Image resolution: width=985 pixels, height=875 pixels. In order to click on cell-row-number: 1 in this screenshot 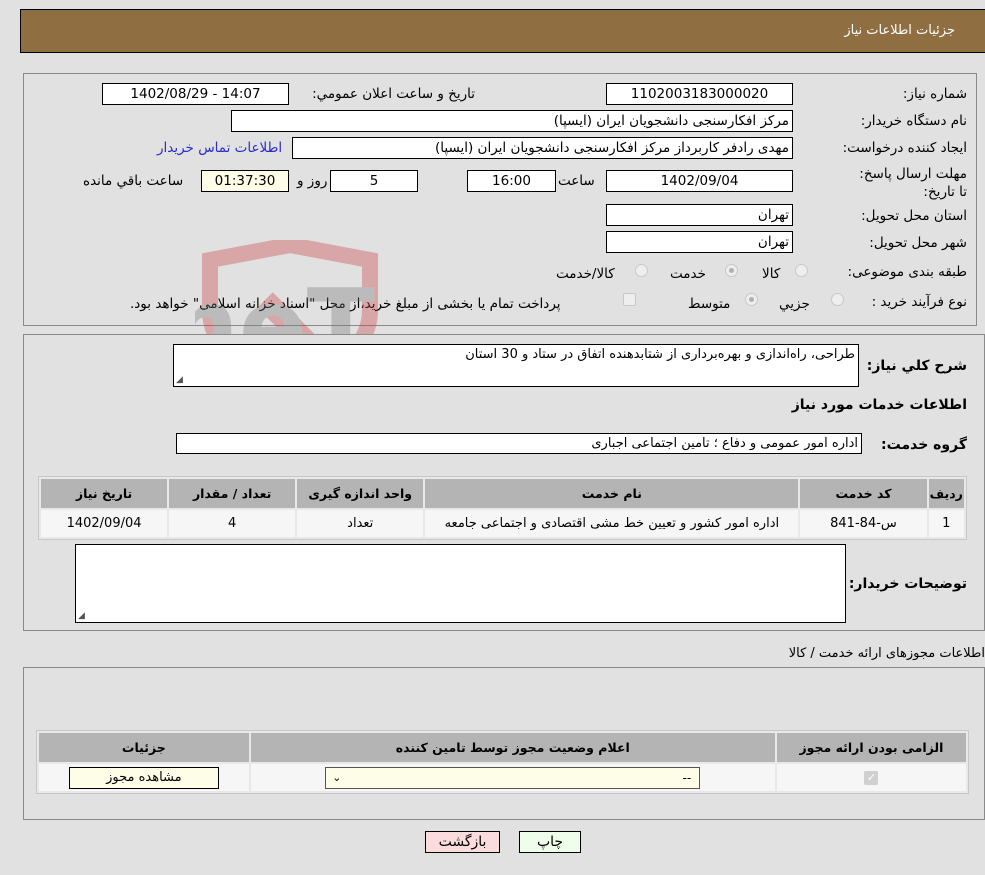, I will do `click(946, 523)`.